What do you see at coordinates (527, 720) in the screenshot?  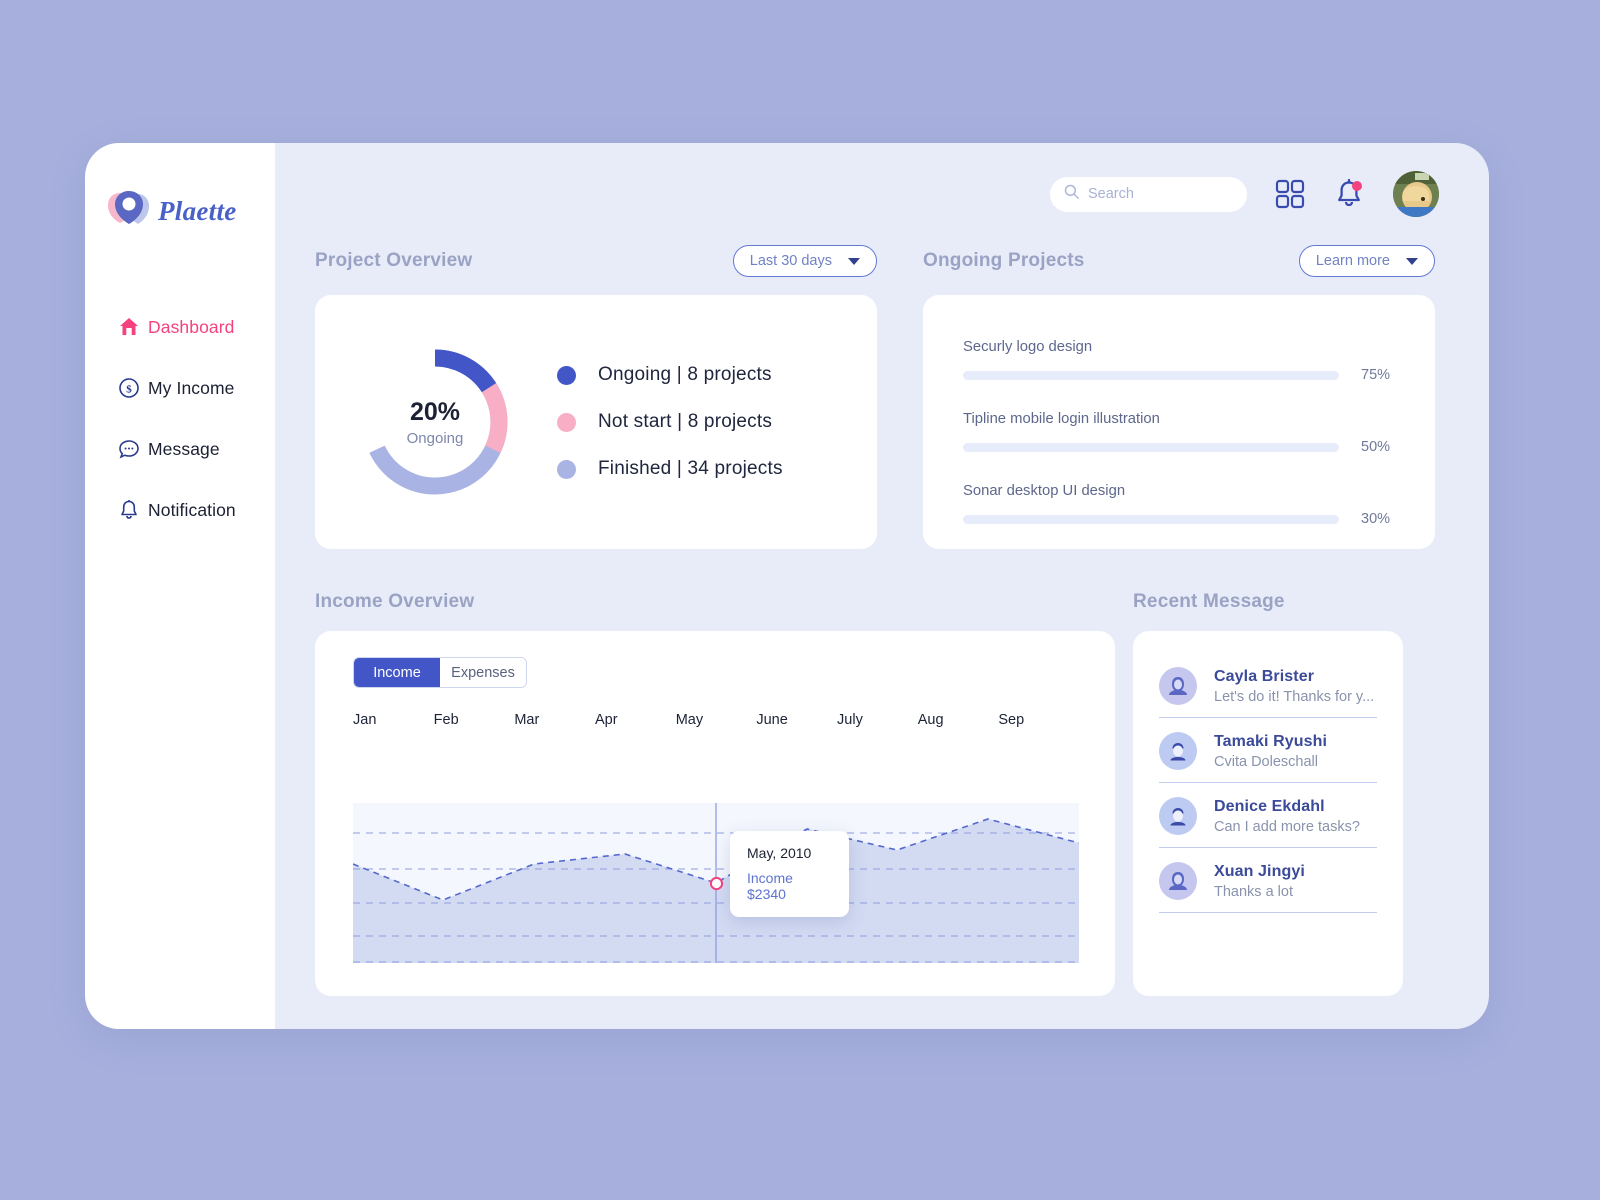 I see `x-tick: Mar` at bounding box center [527, 720].